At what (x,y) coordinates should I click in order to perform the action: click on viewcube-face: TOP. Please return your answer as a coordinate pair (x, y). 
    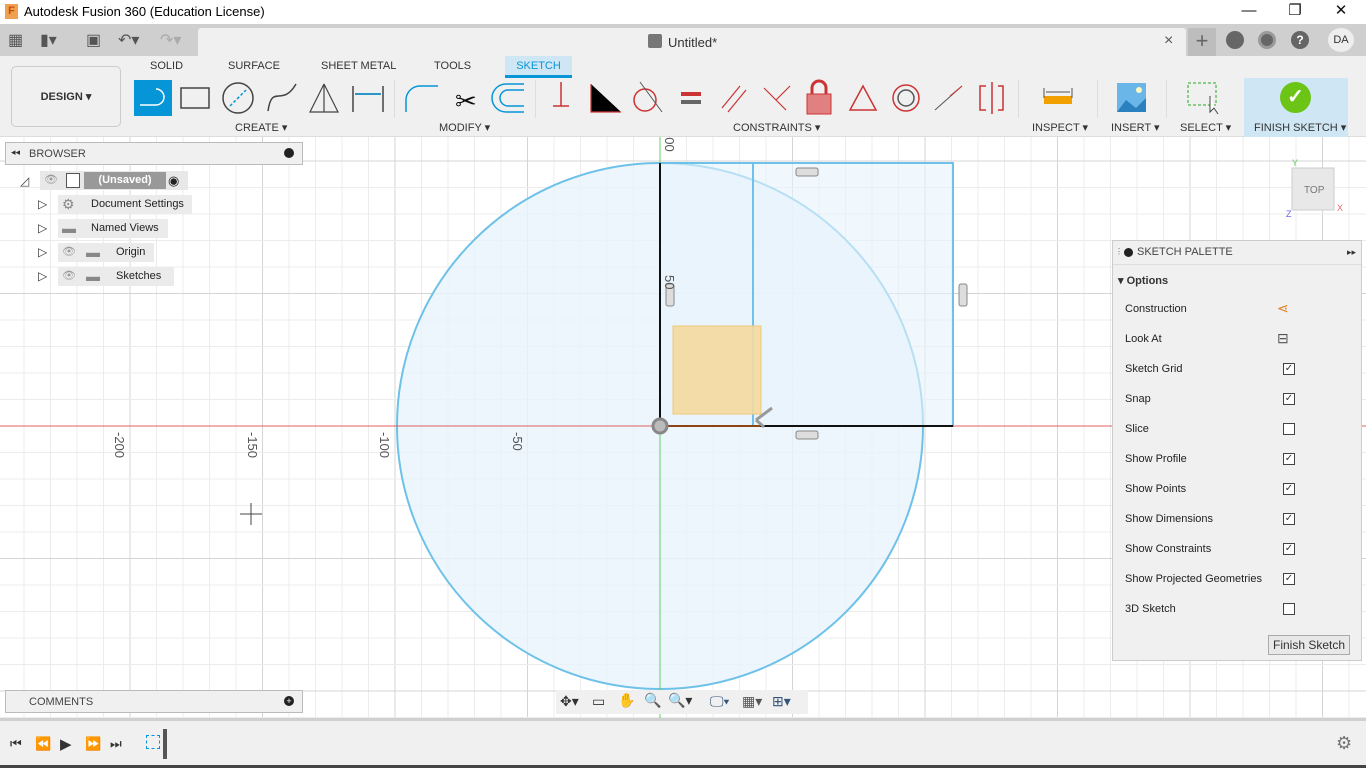
    Looking at the image, I should click on (1314, 190).